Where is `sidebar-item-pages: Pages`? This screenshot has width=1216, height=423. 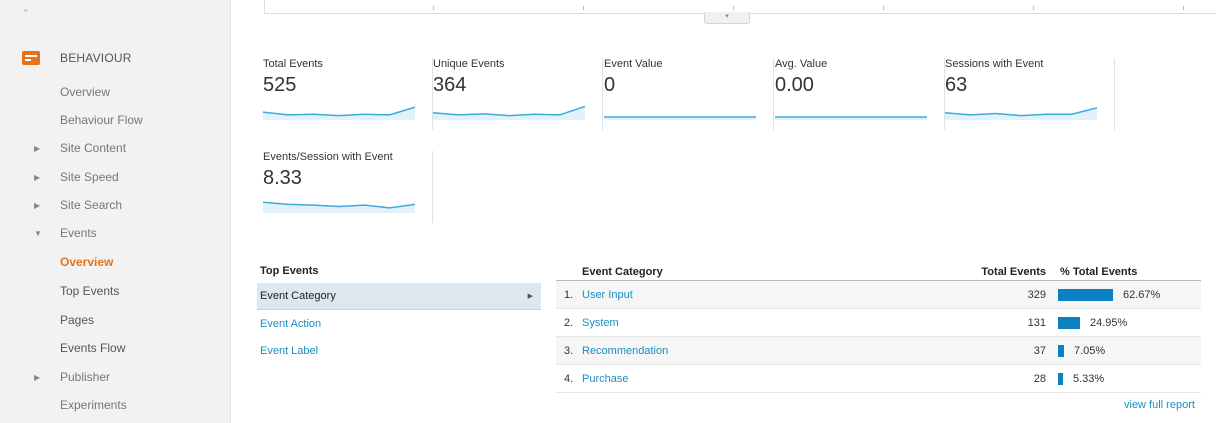 sidebar-item-pages: Pages is located at coordinates (115, 320).